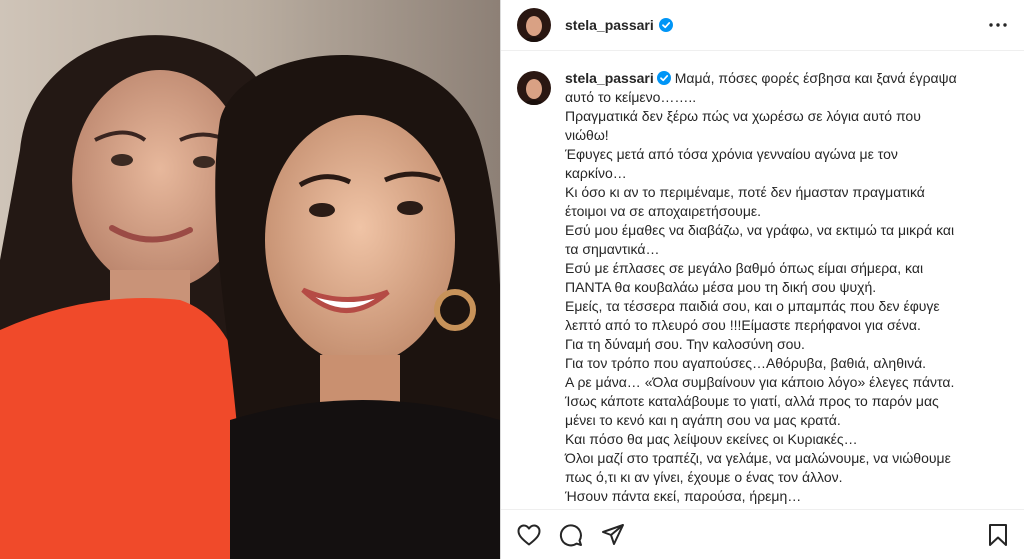  I want to click on comment-icon, so click(571, 535).